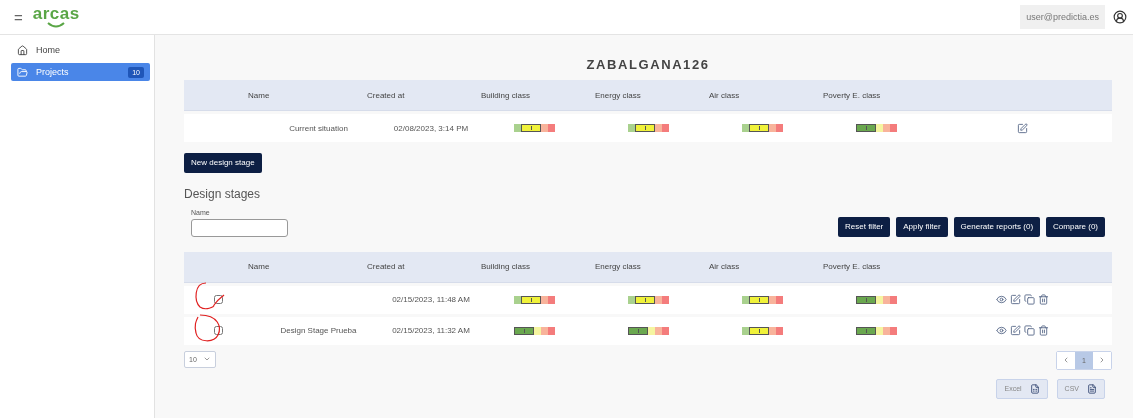  Describe the element at coordinates (430, 128) in the screenshot. I see `table-cell-text: 02/08/2023, 3:14 PM` at that location.